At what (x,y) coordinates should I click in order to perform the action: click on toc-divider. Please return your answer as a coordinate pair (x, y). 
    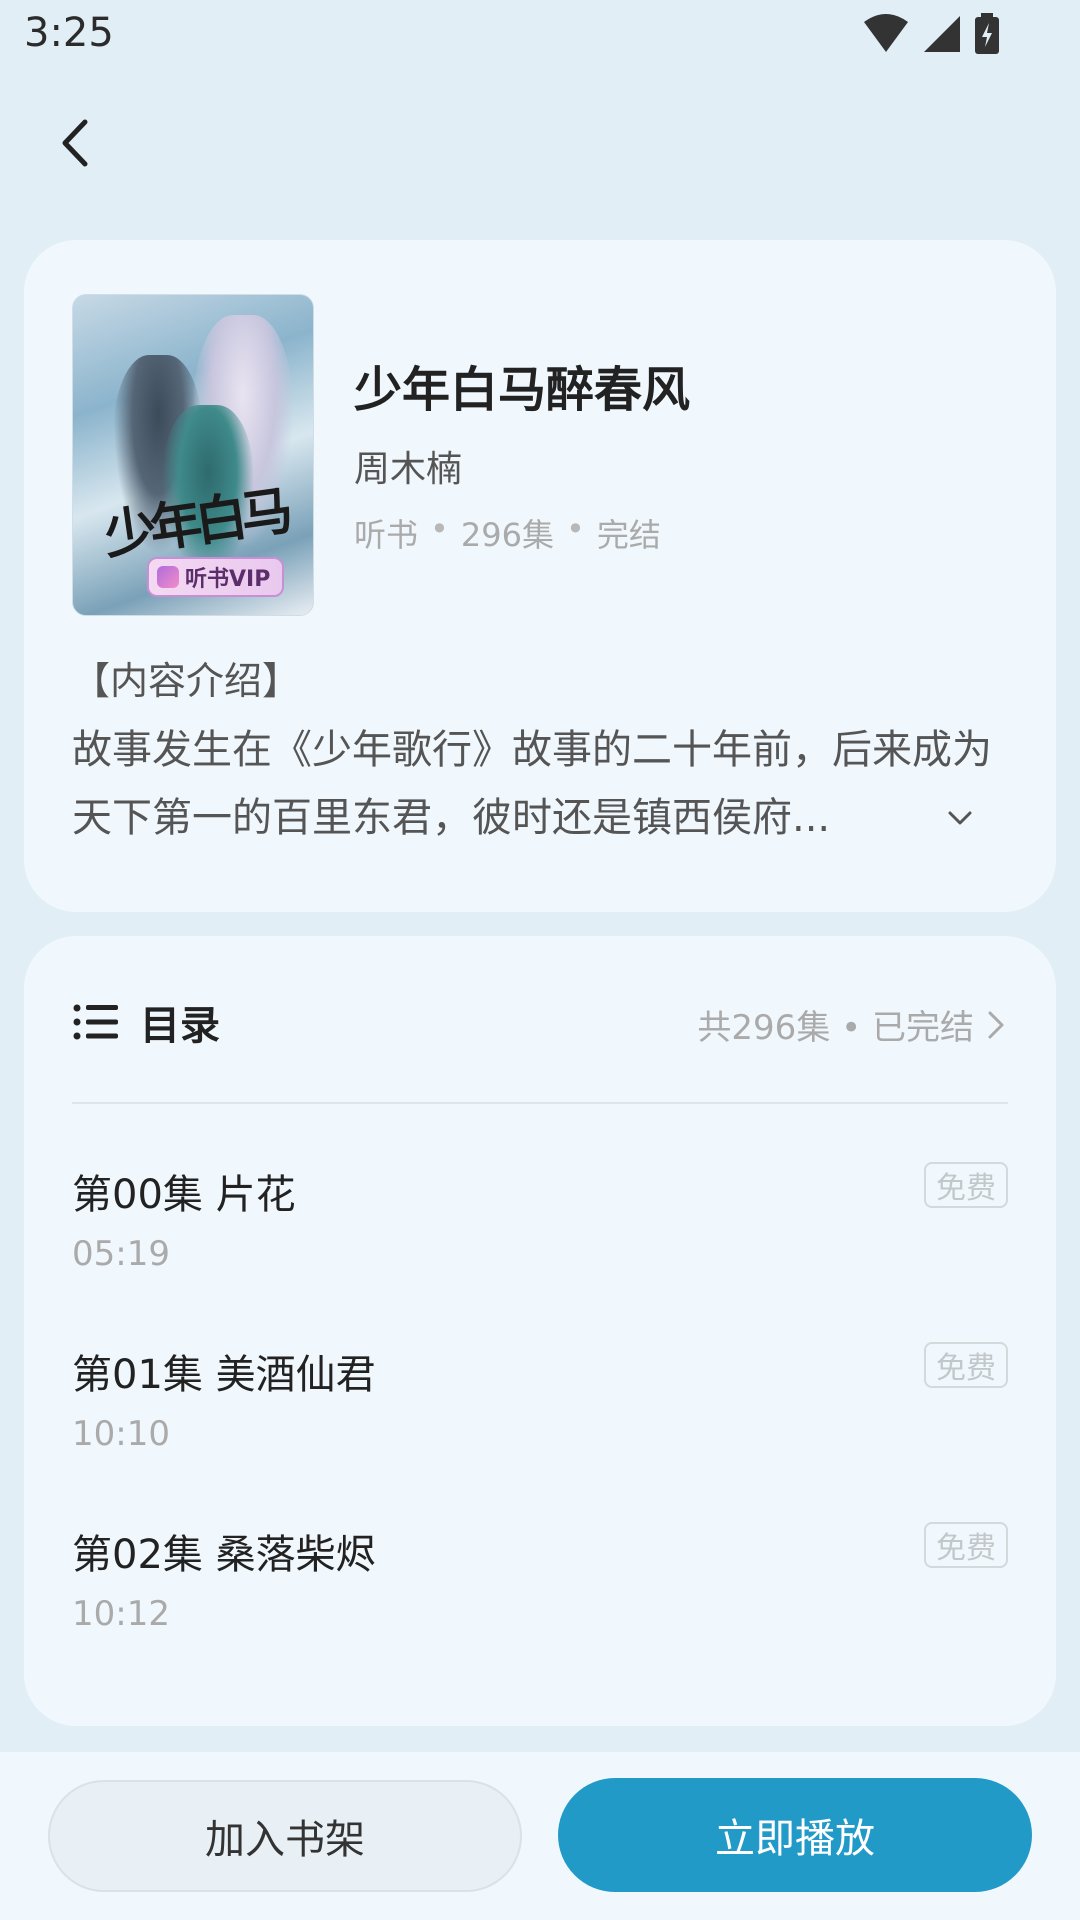
    Looking at the image, I should click on (540, 1103).